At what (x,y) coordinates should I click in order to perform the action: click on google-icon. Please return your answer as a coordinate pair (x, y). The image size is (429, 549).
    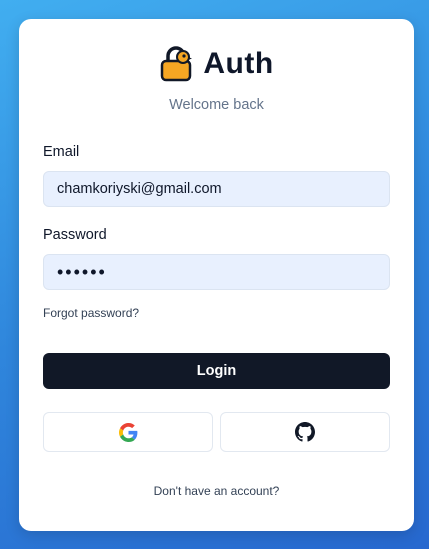
    Looking at the image, I should click on (127, 432).